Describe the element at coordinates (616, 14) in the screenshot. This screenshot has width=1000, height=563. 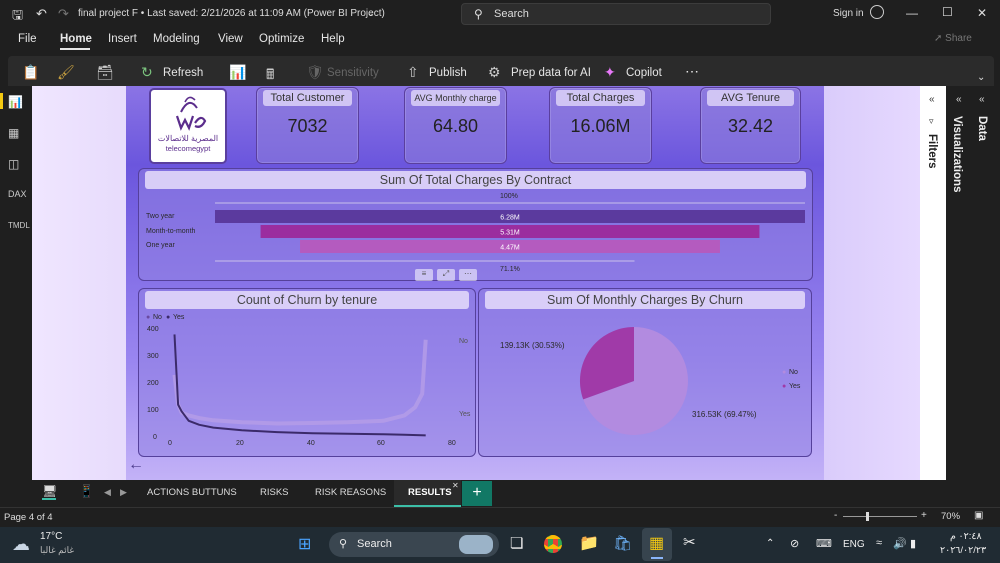
I see `search-input: ⚲ Search` at that location.